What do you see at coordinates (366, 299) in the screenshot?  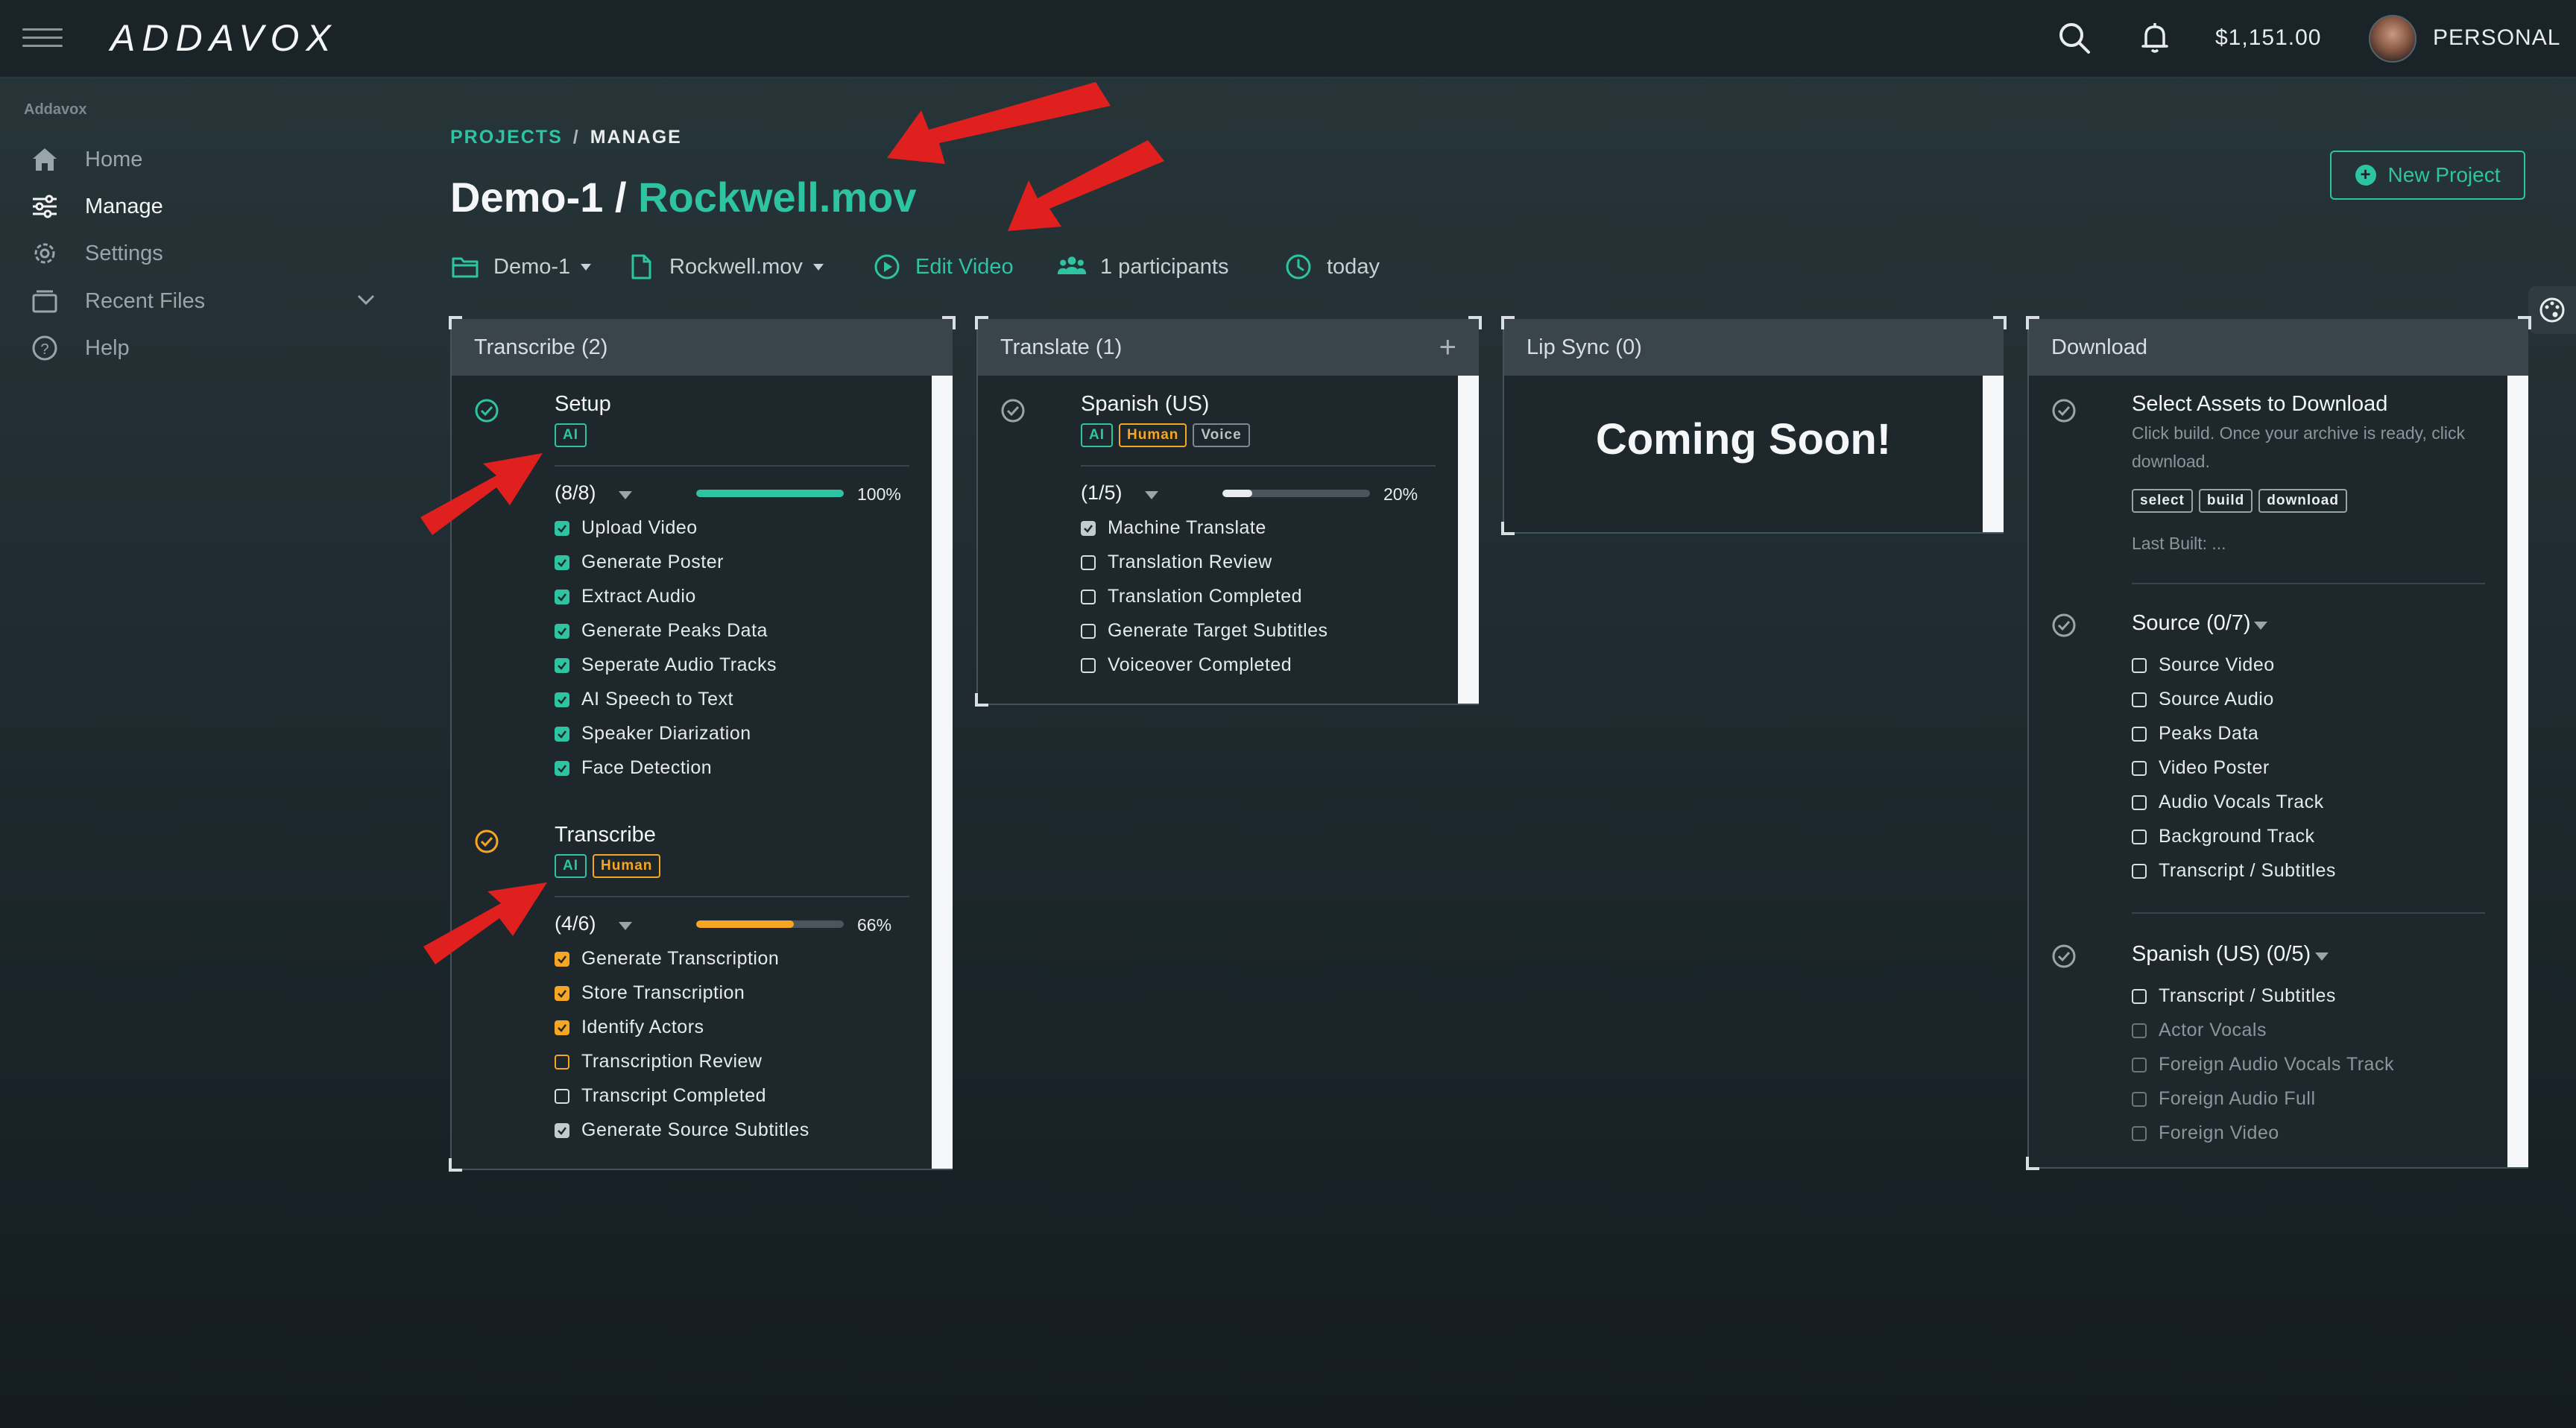 I see `chevron-down-icon` at bounding box center [366, 299].